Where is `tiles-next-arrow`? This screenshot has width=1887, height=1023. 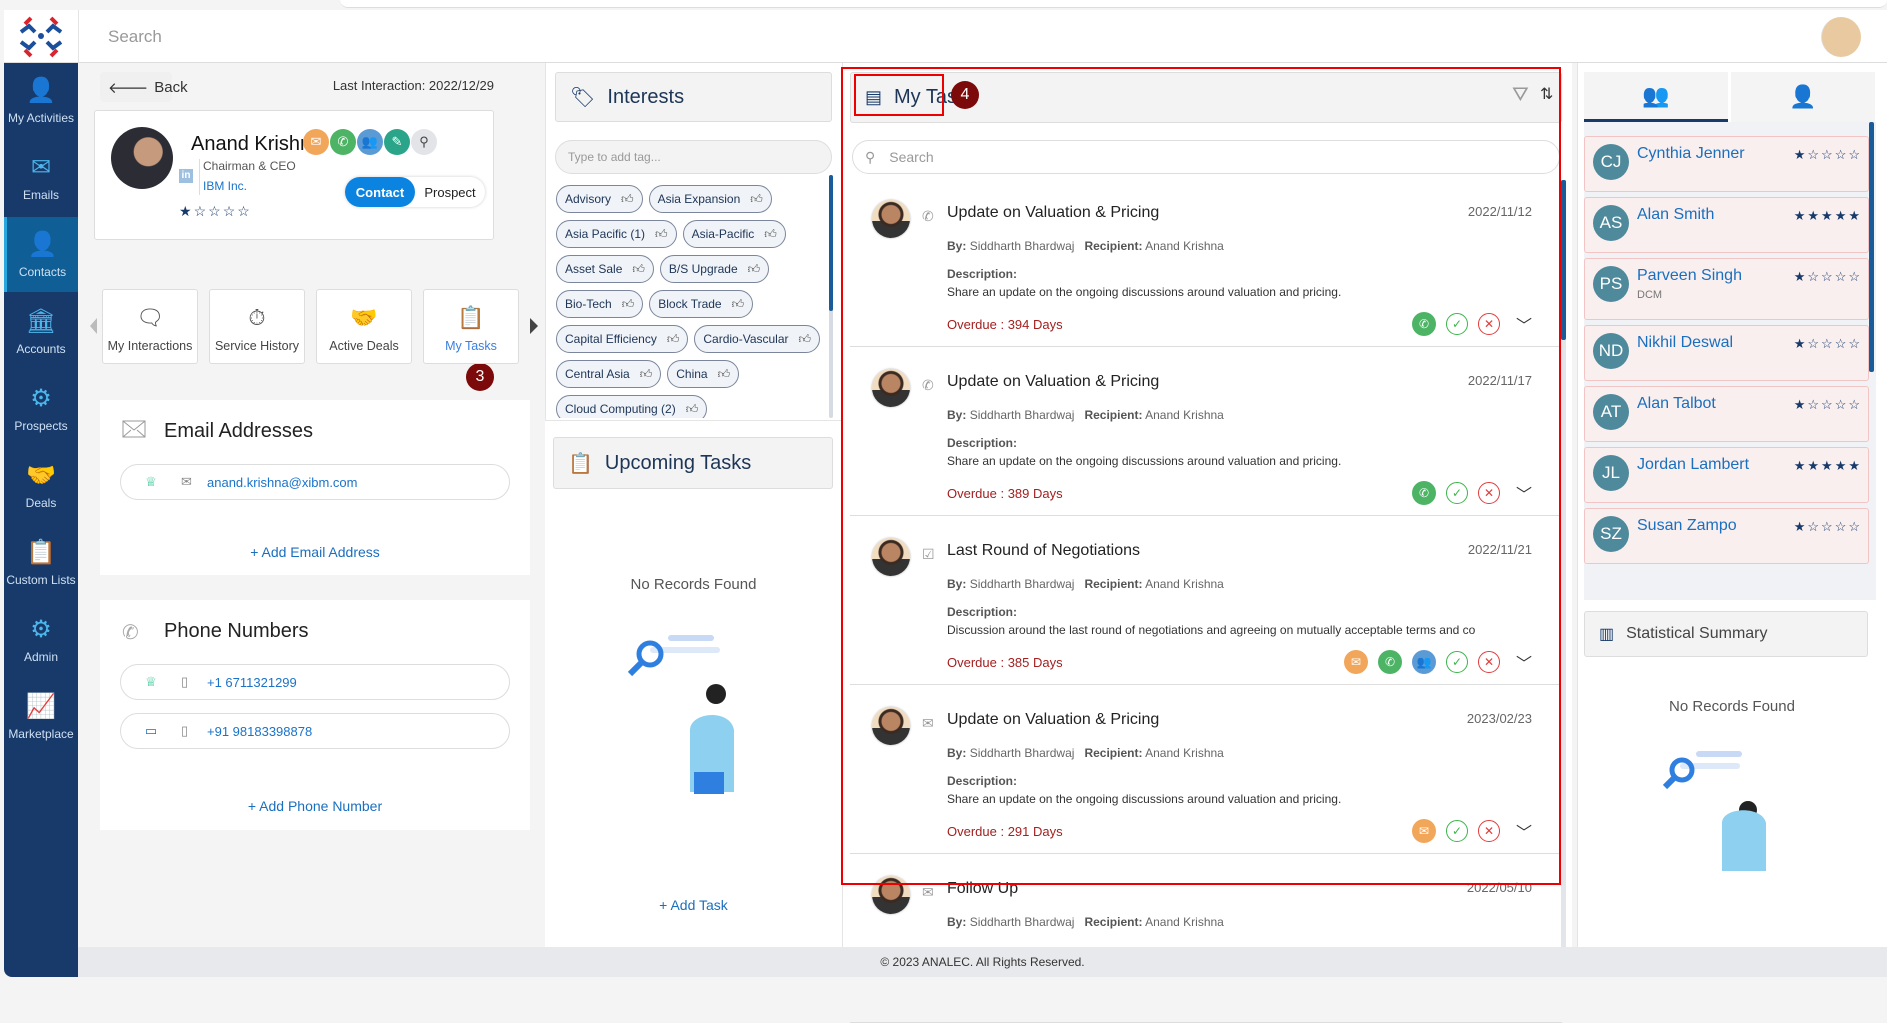 tiles-next-arrow is located at coordinates (534, 326).